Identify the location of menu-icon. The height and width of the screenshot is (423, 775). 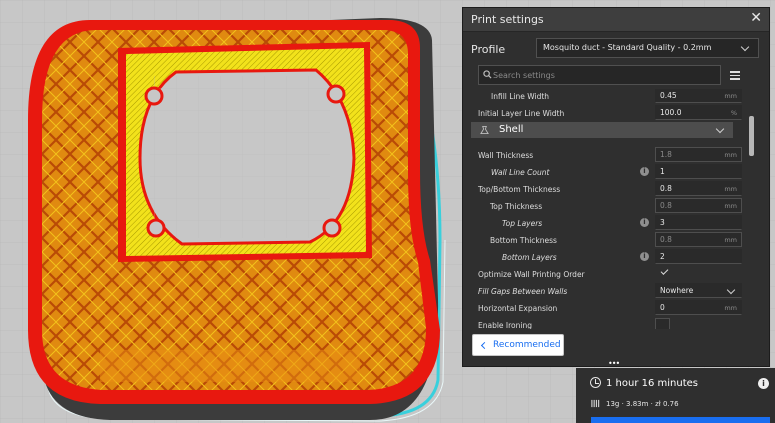
(735, 76).